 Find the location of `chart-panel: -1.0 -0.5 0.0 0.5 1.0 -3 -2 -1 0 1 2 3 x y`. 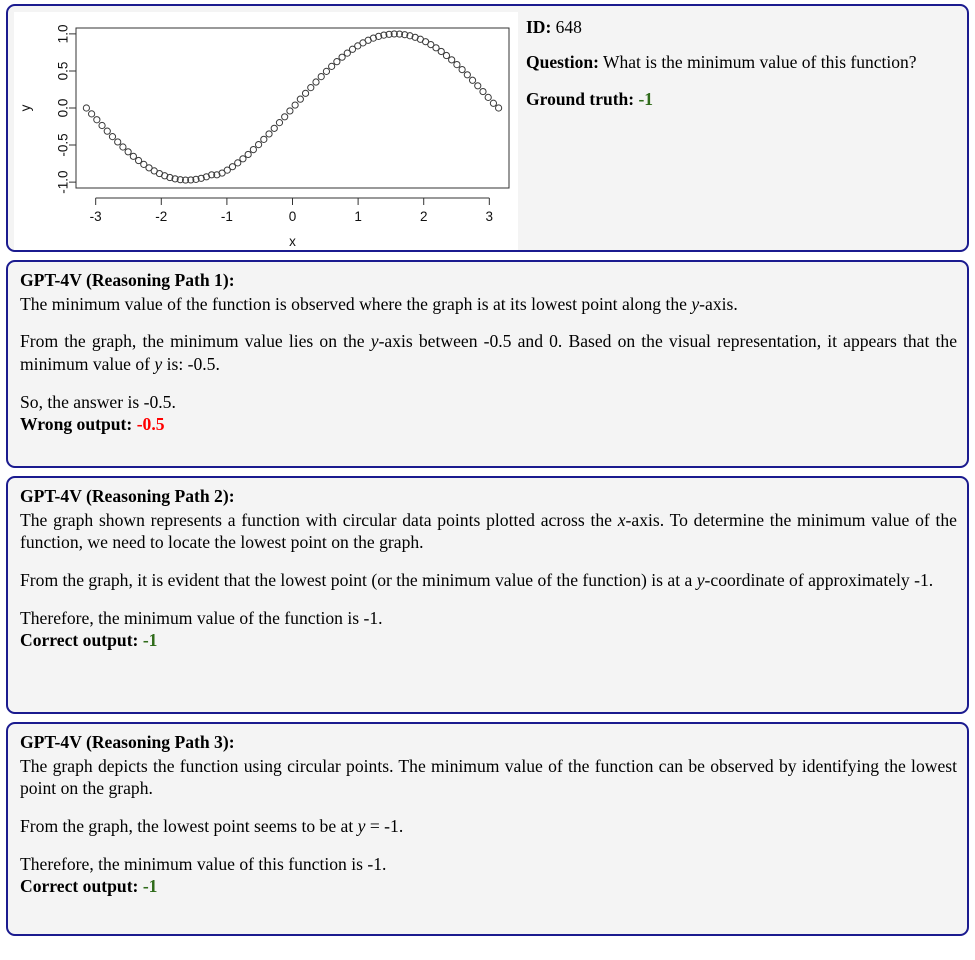

chart-panel: -1.0 -0.5 0.0 0.5 1.0 -3 -2 -1 0 1 2 3 x y is located at coordinates (266, 131).